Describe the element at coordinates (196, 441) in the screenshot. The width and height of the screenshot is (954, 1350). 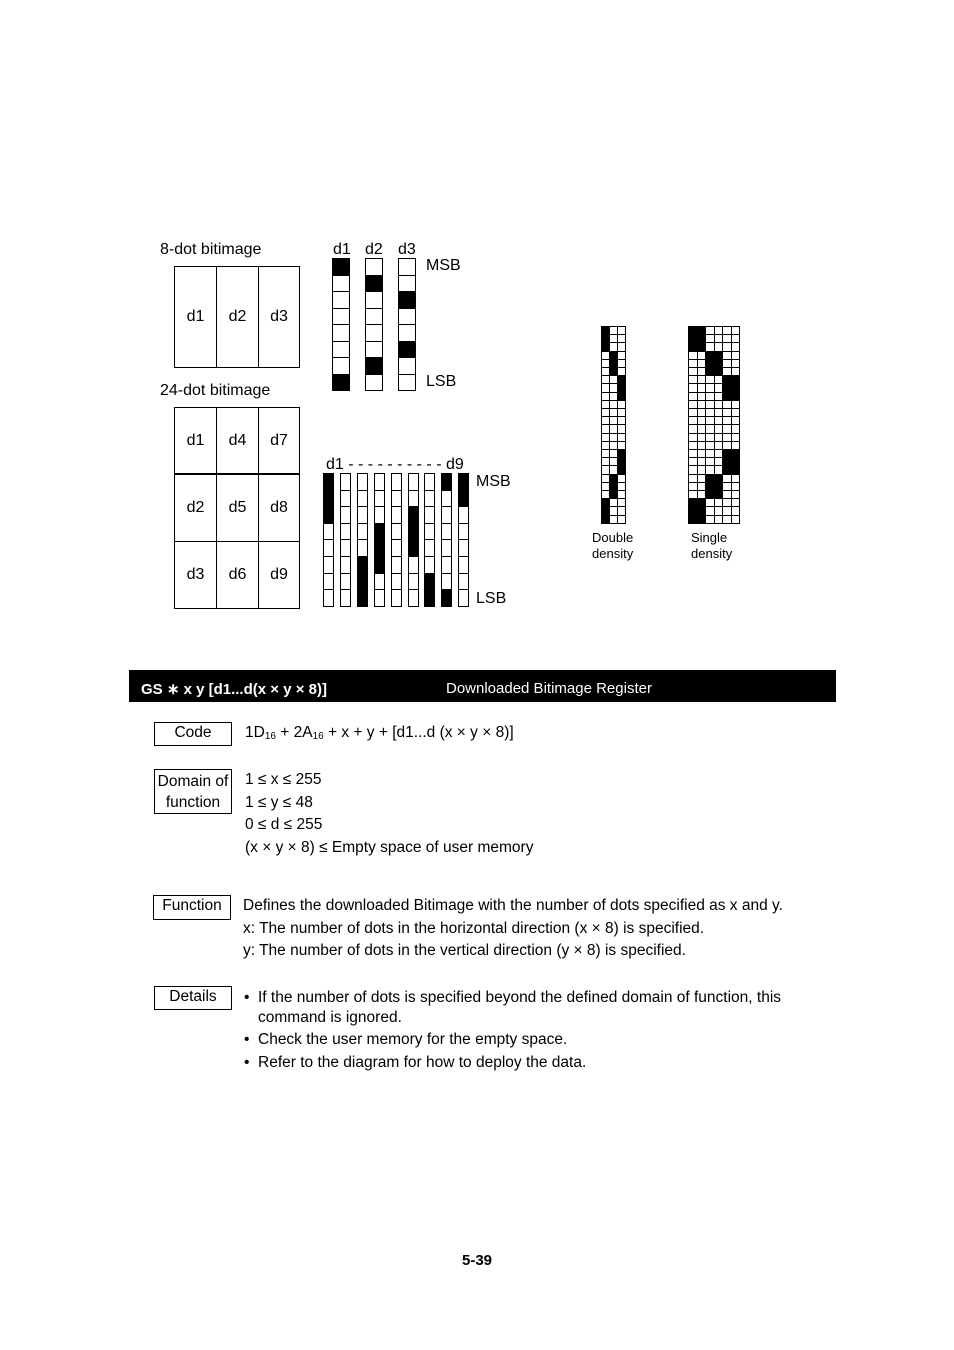
I see `twentyfour-dot-cell: d1` at that location.